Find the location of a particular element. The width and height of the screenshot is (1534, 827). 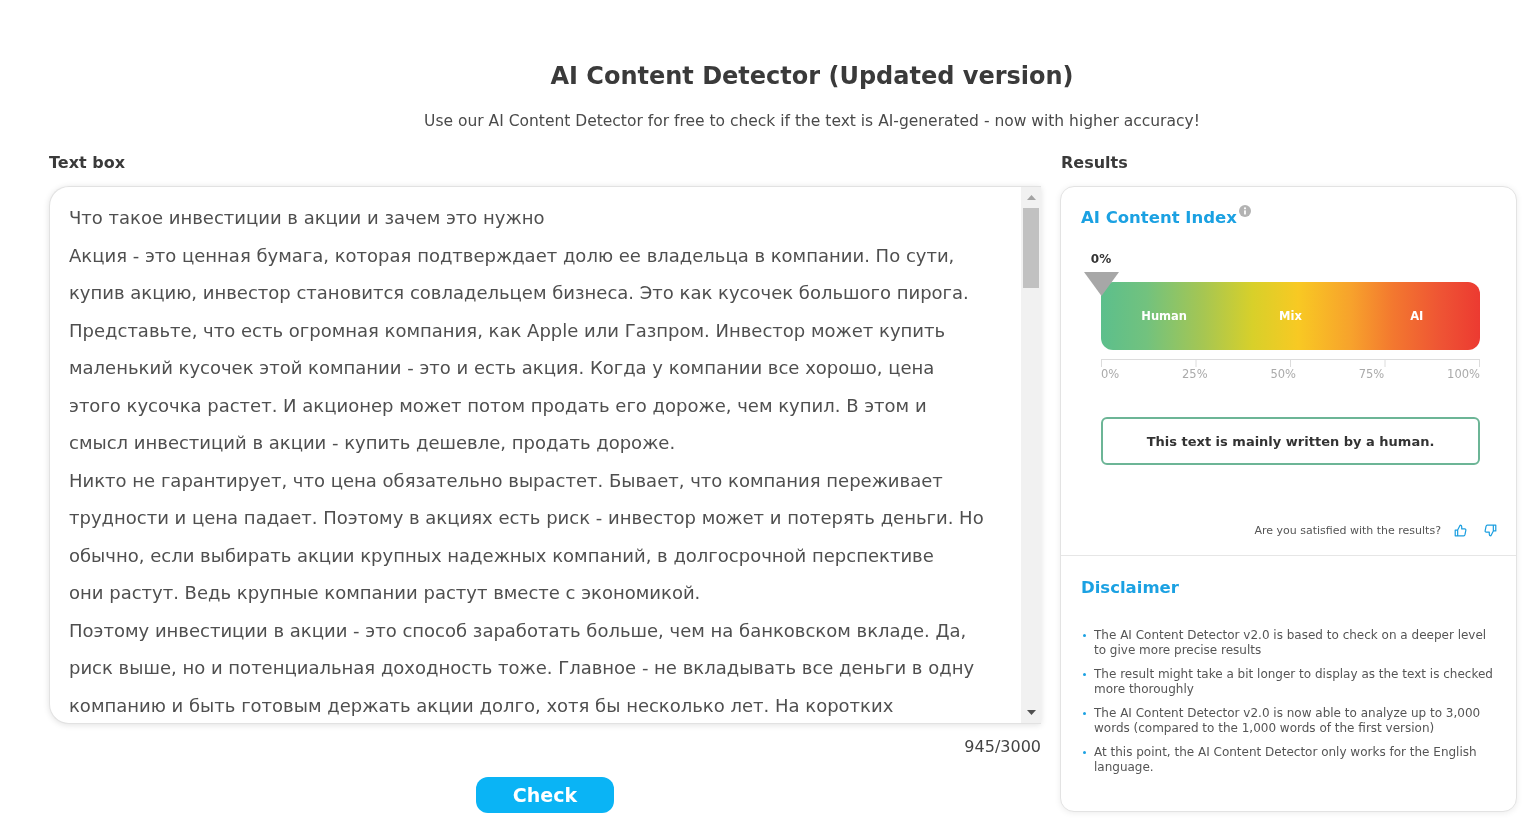

thumbs-up-icon is located at coordinates (1460, 530).